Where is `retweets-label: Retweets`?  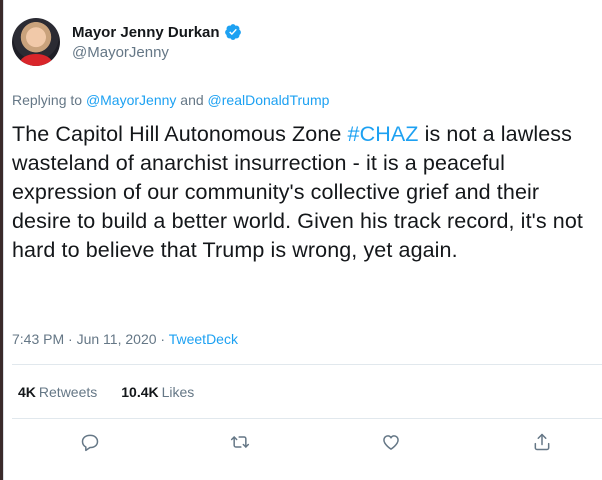
retweets-label: Retweets is located at coordinates (68, 392).